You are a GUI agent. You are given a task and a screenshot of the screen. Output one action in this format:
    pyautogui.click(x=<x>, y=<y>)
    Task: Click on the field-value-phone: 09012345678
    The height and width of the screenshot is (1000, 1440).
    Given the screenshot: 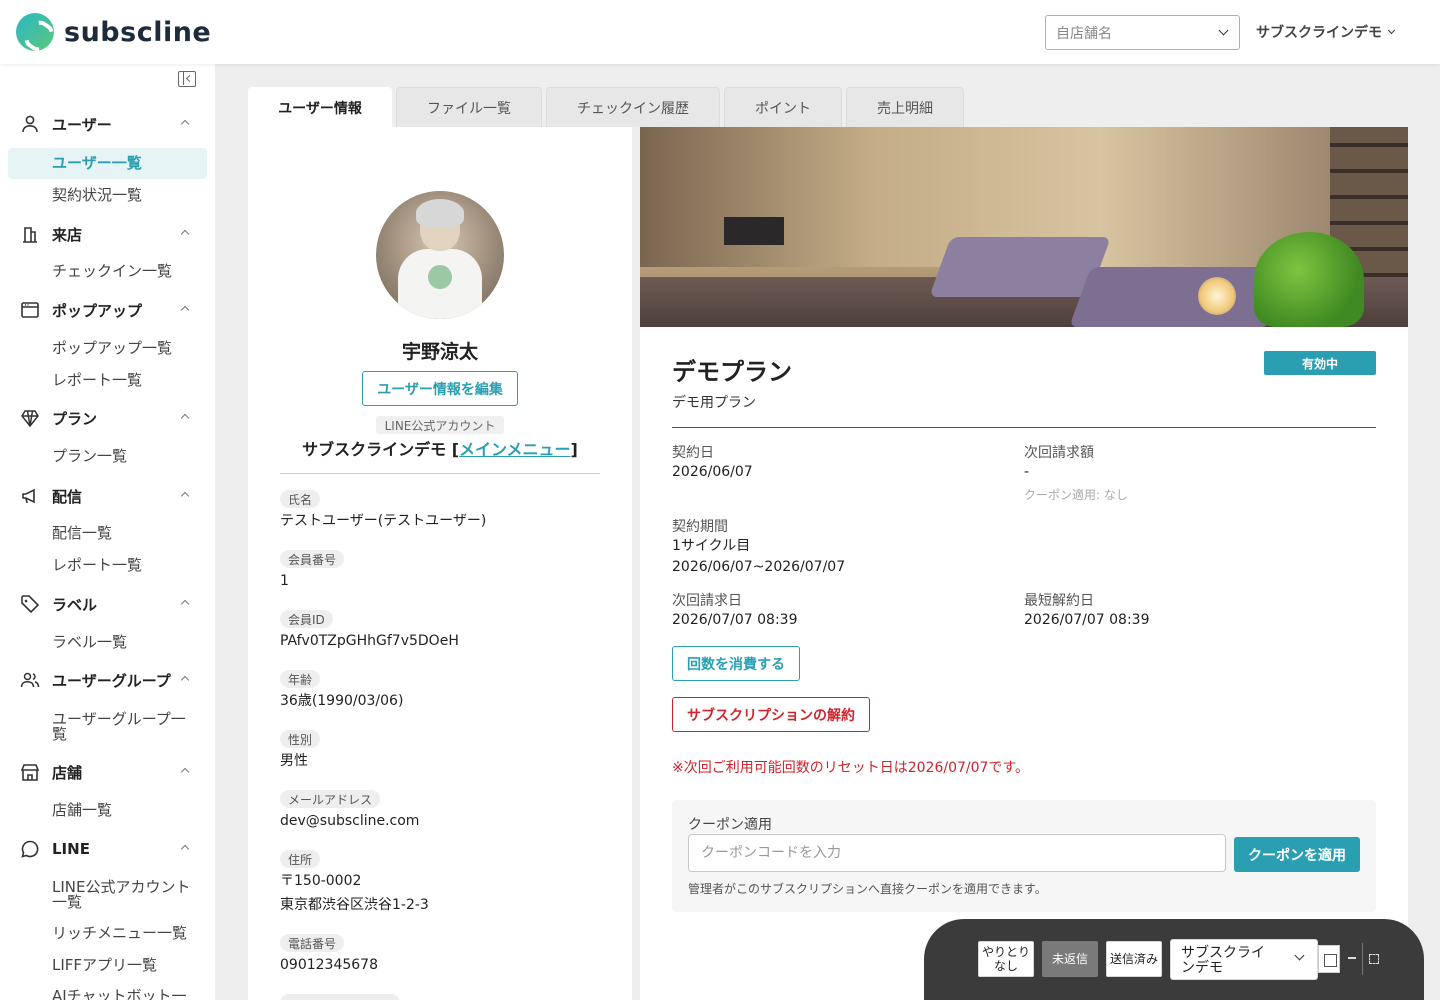 What is the action you would take?
    pyautogui.click(x=329, y=965)
    